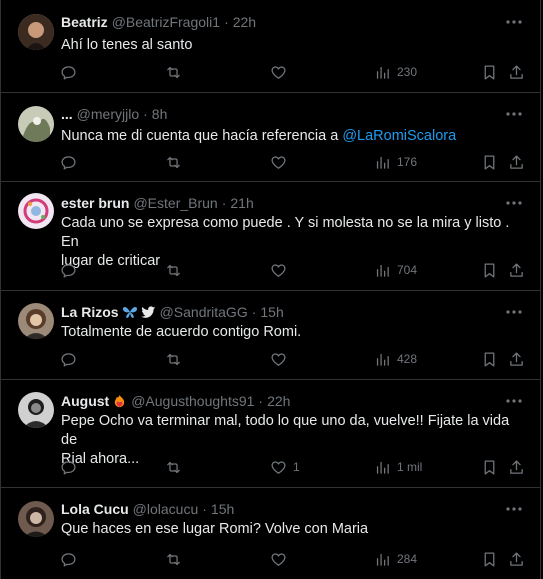 Image resolution: width=543 pixels, height=579 pixels. Describe the element at coordinates (192, 401) in the screenshot. I see `user-handle: @Augusthoughts91` at that location.